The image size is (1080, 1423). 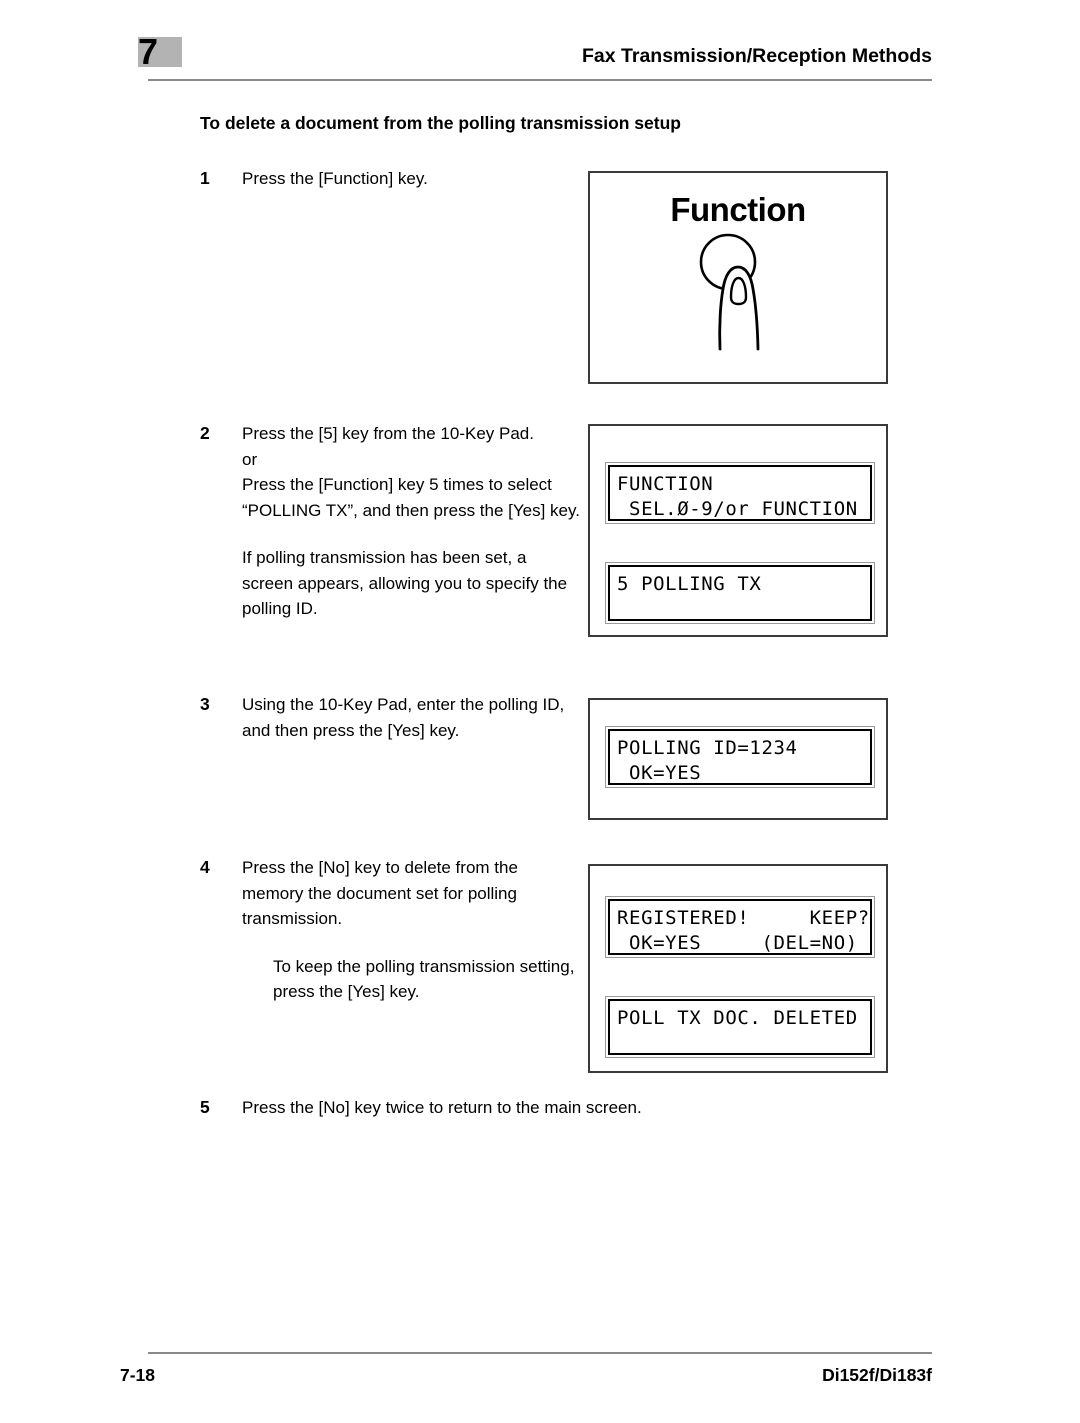 What do you see at coordinates (250, 459) in the screenshot?
I see `step-text-alt-connector: or` at bounding box center [250, 459].